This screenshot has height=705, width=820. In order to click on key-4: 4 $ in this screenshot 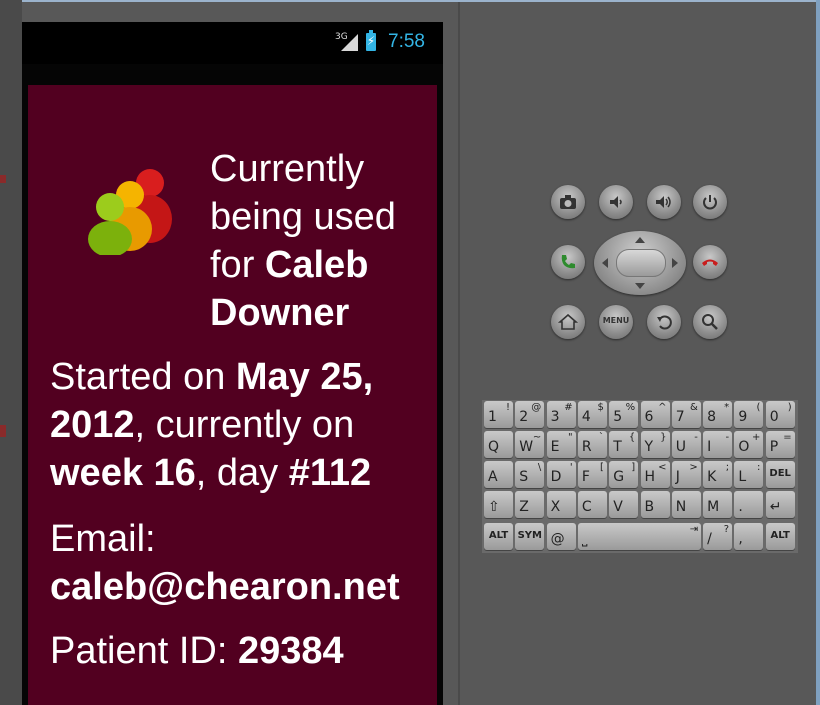, I will do `click(592, 414)`.